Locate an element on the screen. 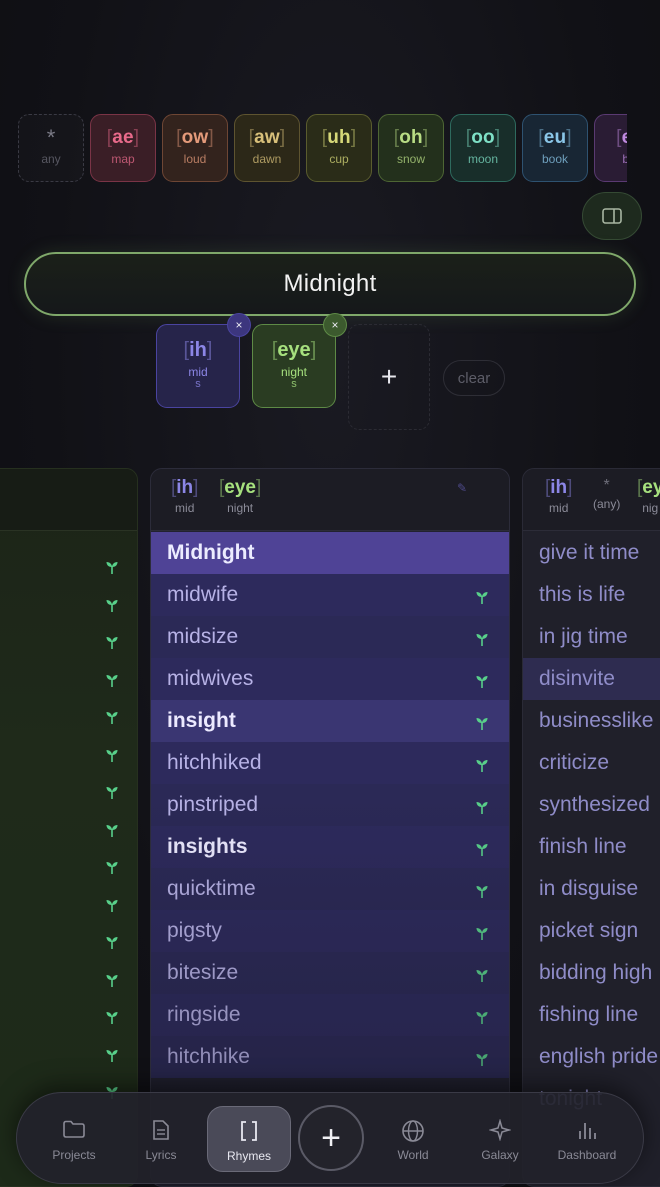 Image resolution: width=660 pixels, height=1187 pixels. bar-chart-icon is located at coordinates (587, 1131).